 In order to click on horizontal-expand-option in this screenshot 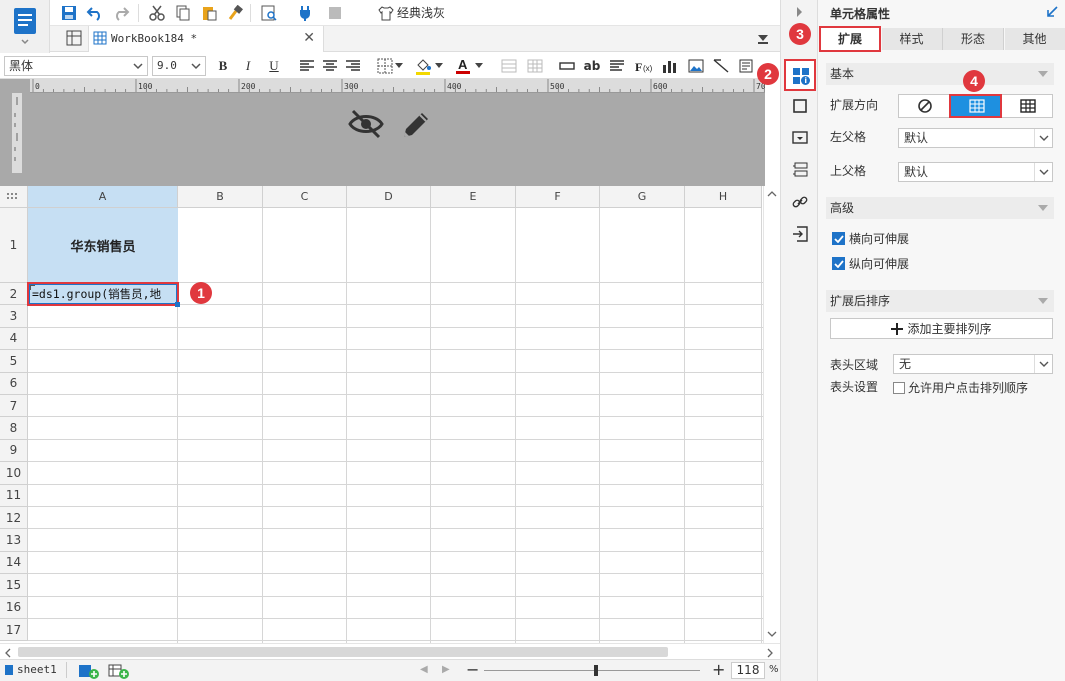, I will do `click(1028, 106)`.